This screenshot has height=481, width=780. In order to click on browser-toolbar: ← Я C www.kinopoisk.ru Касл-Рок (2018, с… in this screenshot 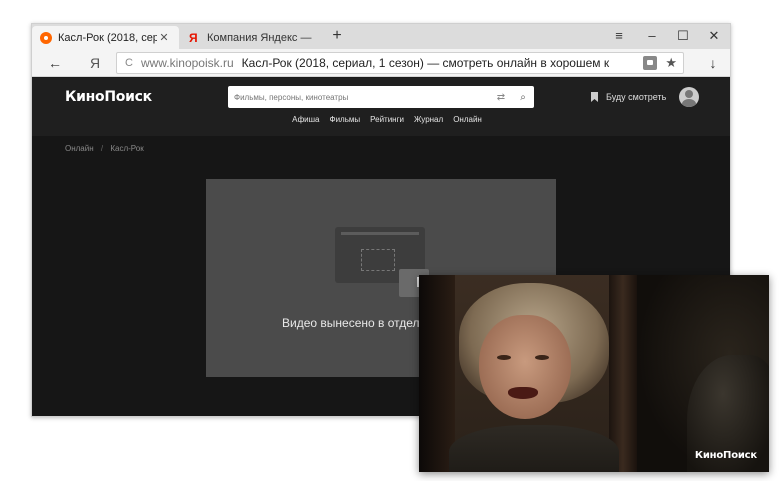, I will do `click(381, 63)`.